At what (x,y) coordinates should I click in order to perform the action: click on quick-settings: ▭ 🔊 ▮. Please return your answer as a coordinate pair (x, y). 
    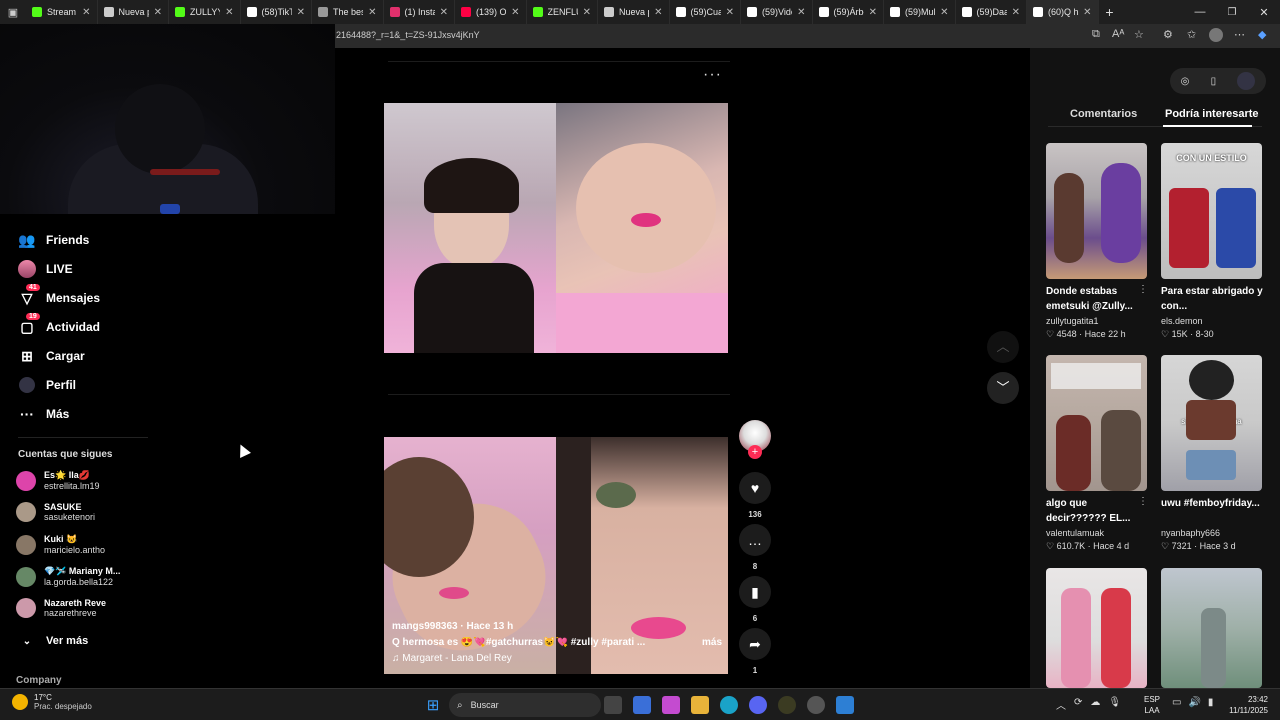
    Looking at the image, I should click on (1192, 702).